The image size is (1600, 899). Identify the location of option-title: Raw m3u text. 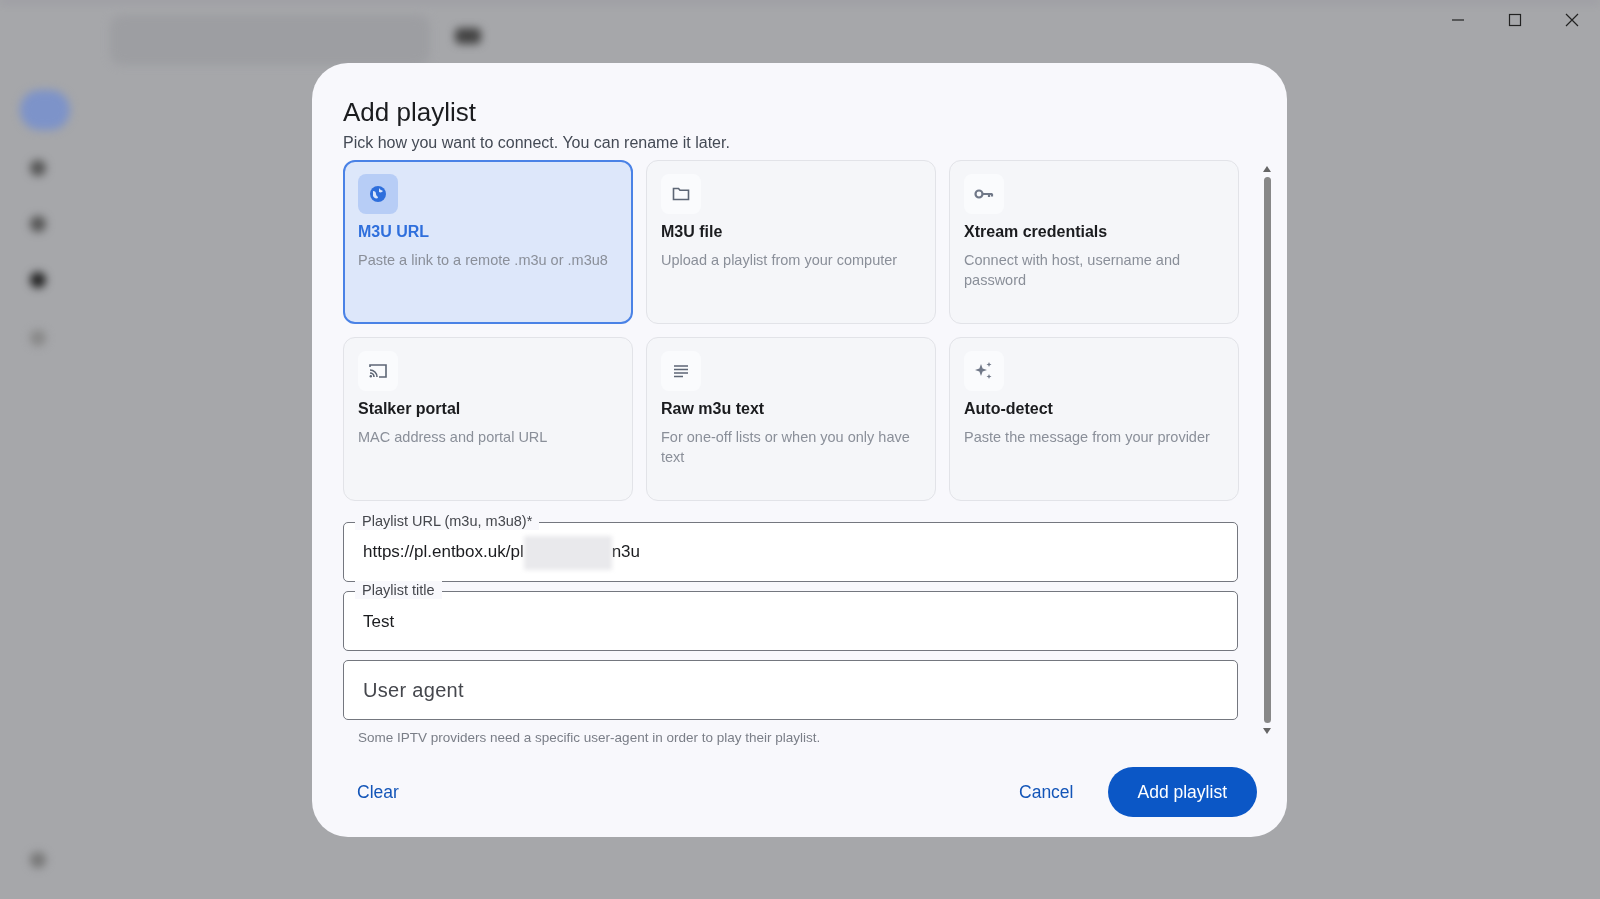
(713, 409).